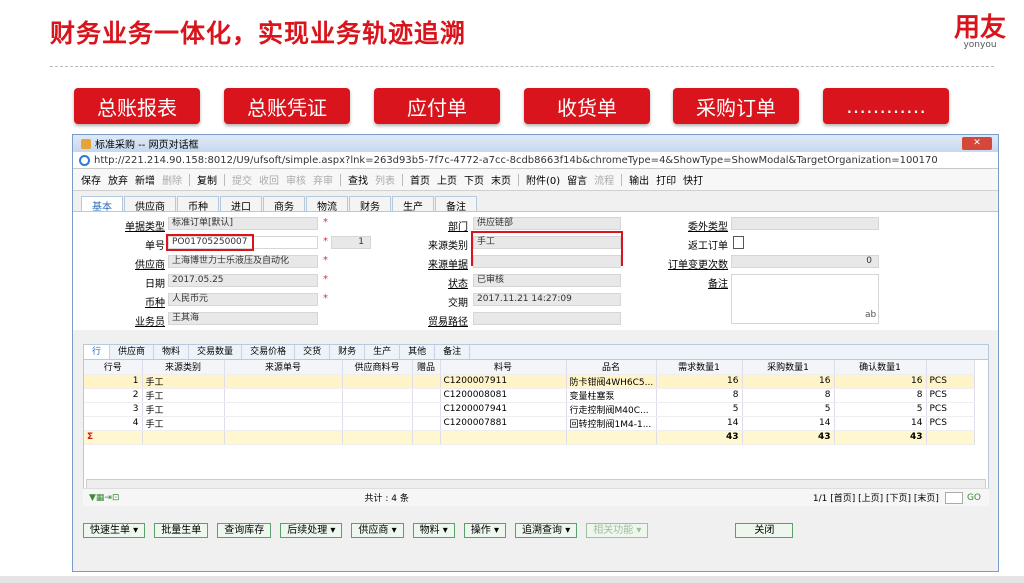  Describe the element at coordinates (244, 530) in the screenshot. I see `query-stock-button: 查询库存` at that location.